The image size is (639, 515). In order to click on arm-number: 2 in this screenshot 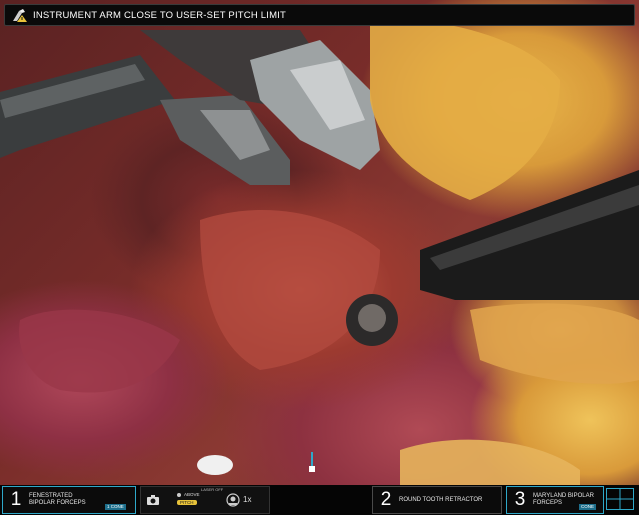, I will do `click(386, 499)`.